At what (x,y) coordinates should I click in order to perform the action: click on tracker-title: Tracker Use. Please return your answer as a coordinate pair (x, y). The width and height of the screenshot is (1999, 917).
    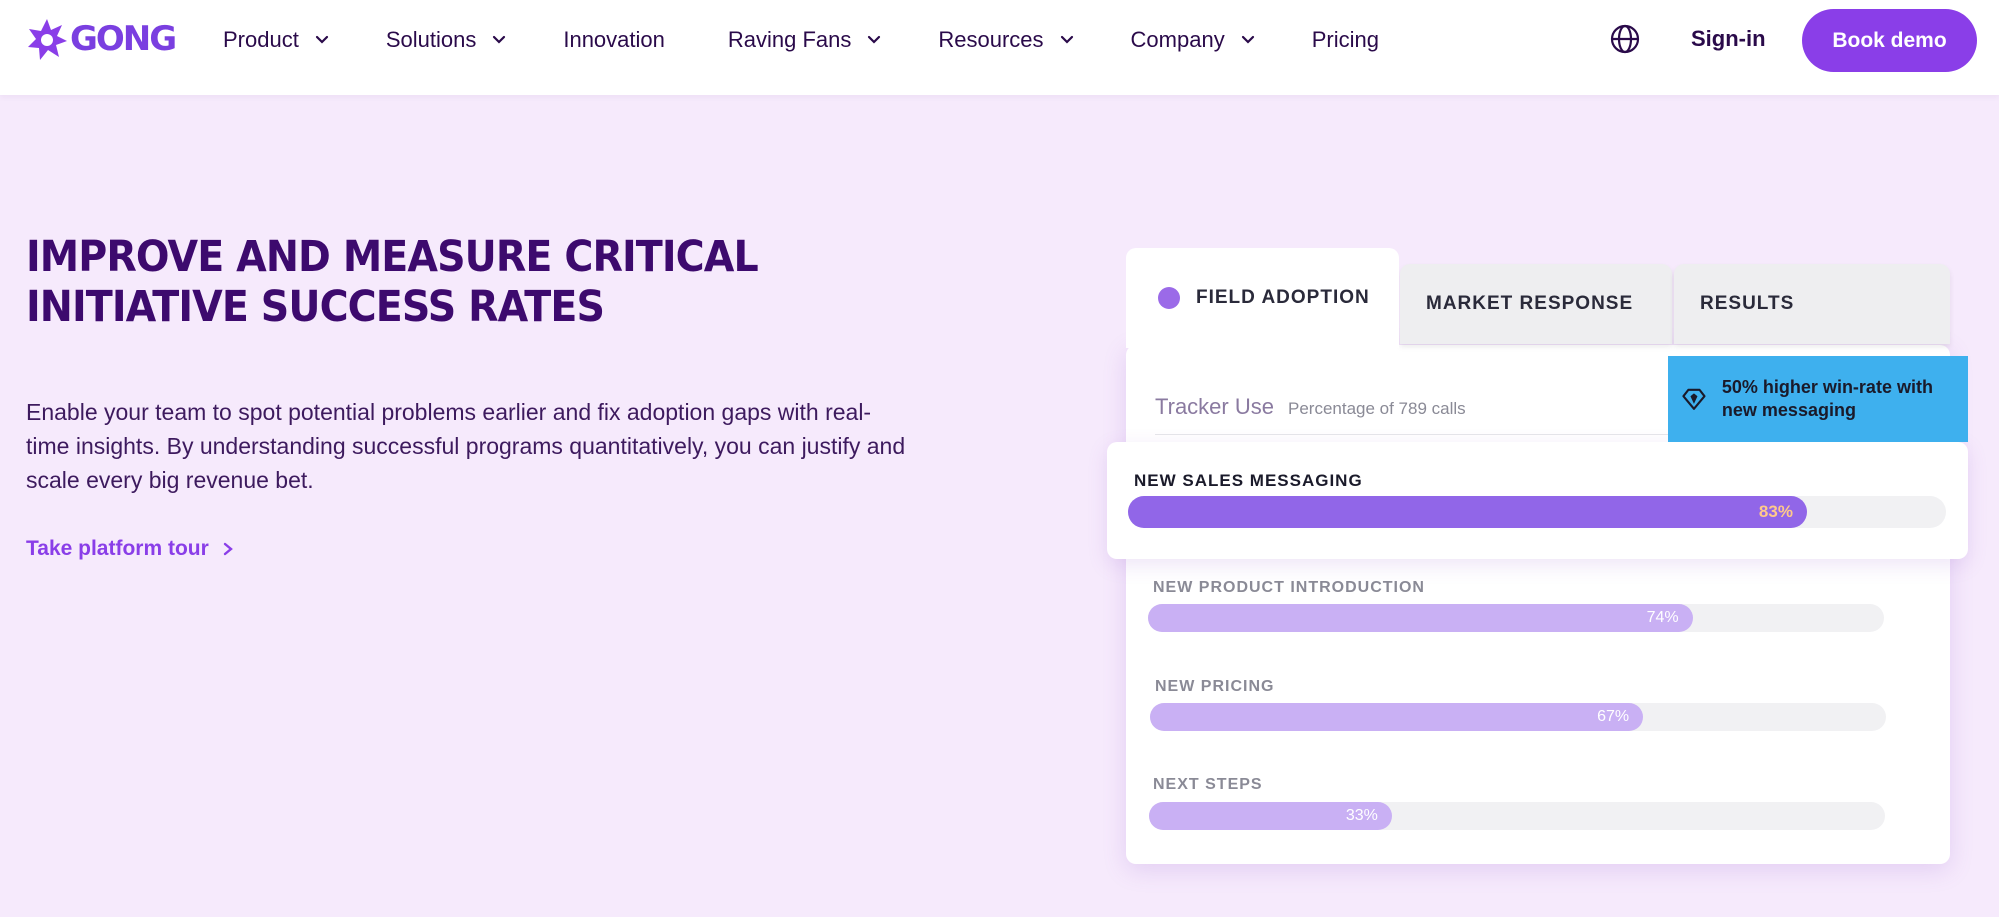
    Looking at the image, I should click on (1214, 406).